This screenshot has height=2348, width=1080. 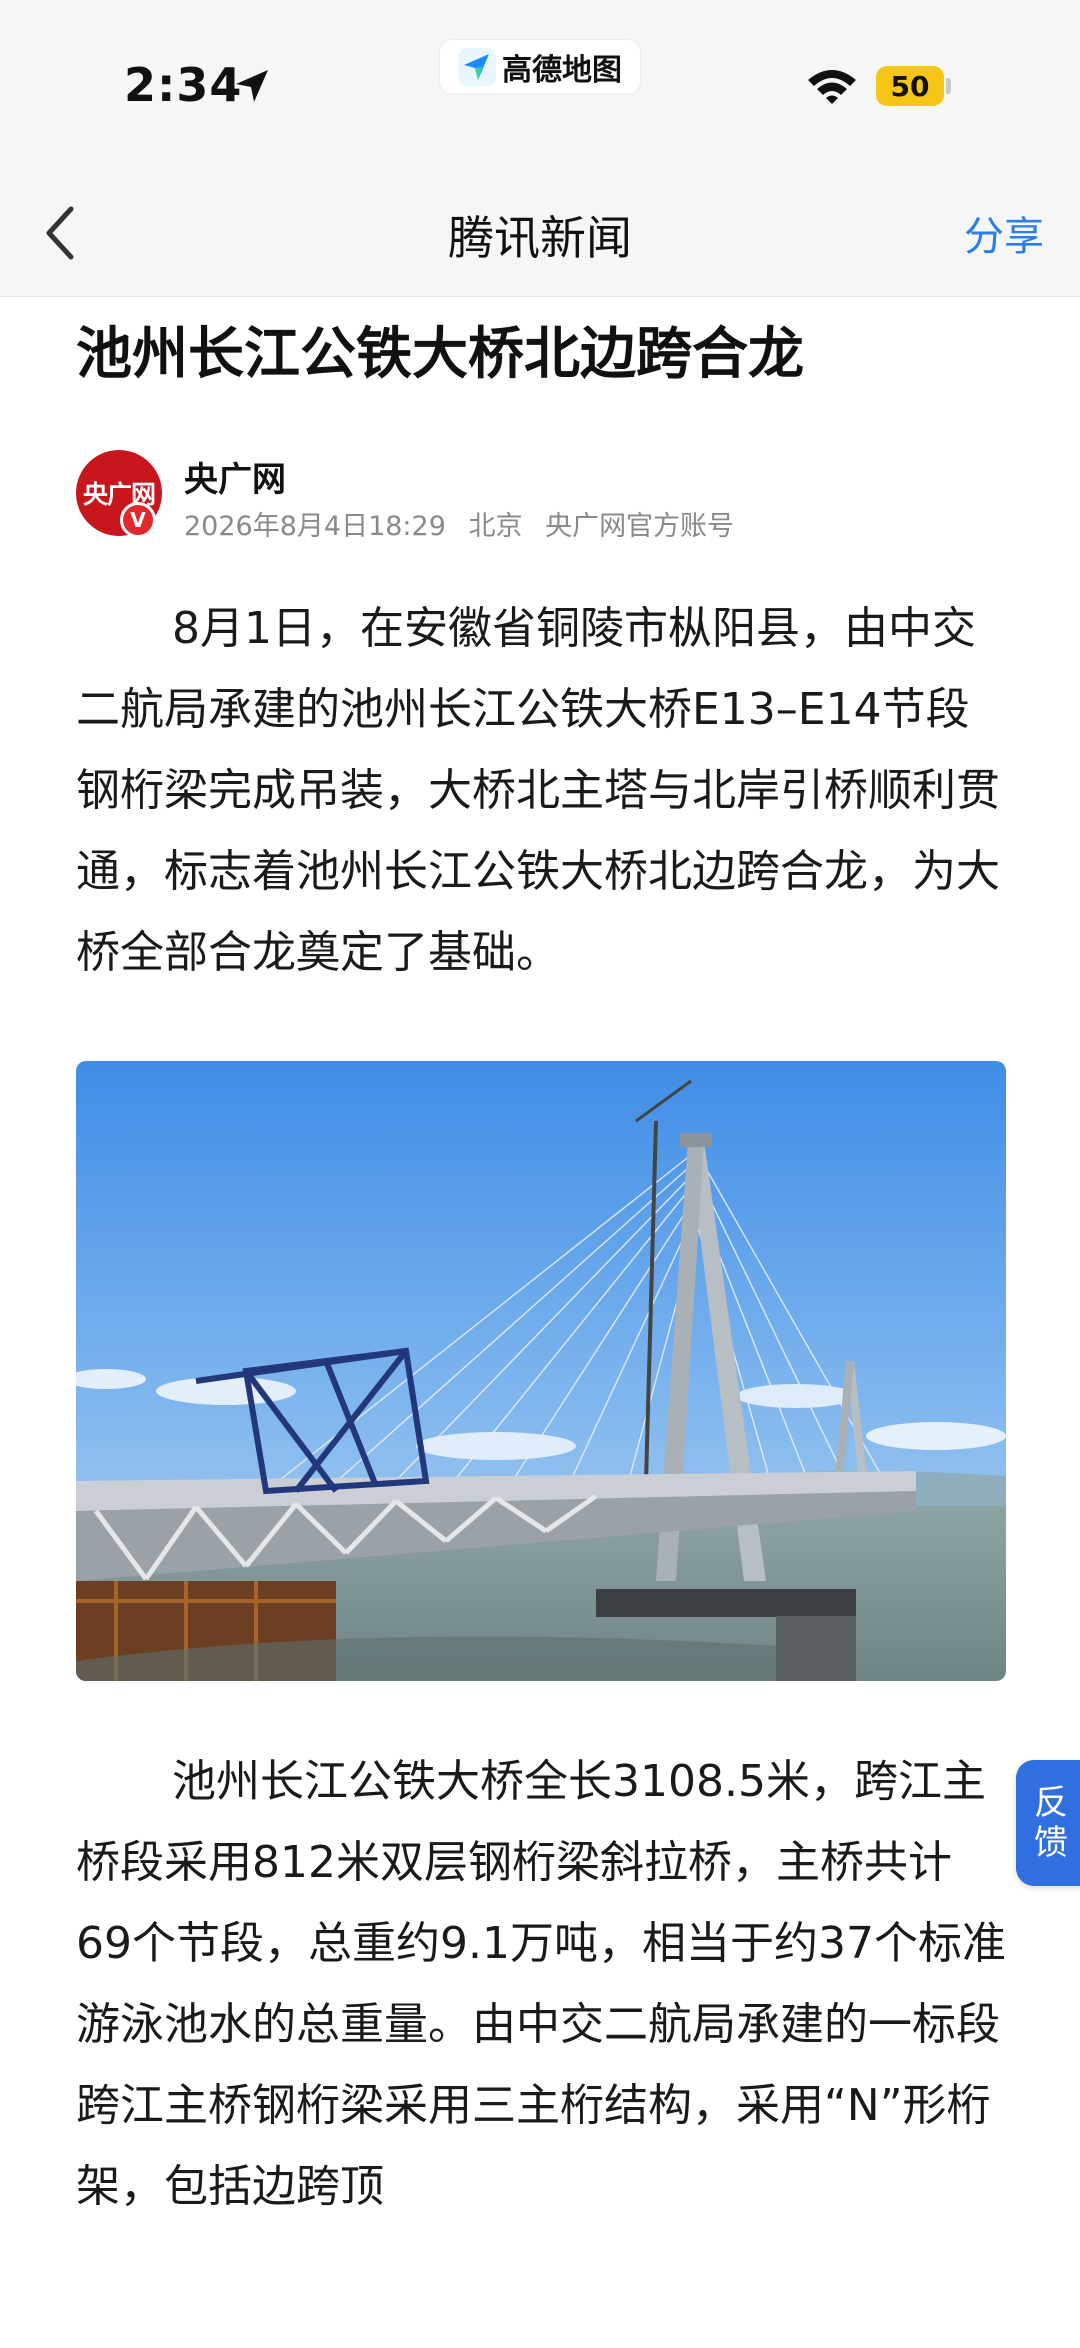 I want to click on author-row: 央广网 V 央广网 2026年8月4日18:29 北京 央广网官方账号, so click(x=541, y=496).